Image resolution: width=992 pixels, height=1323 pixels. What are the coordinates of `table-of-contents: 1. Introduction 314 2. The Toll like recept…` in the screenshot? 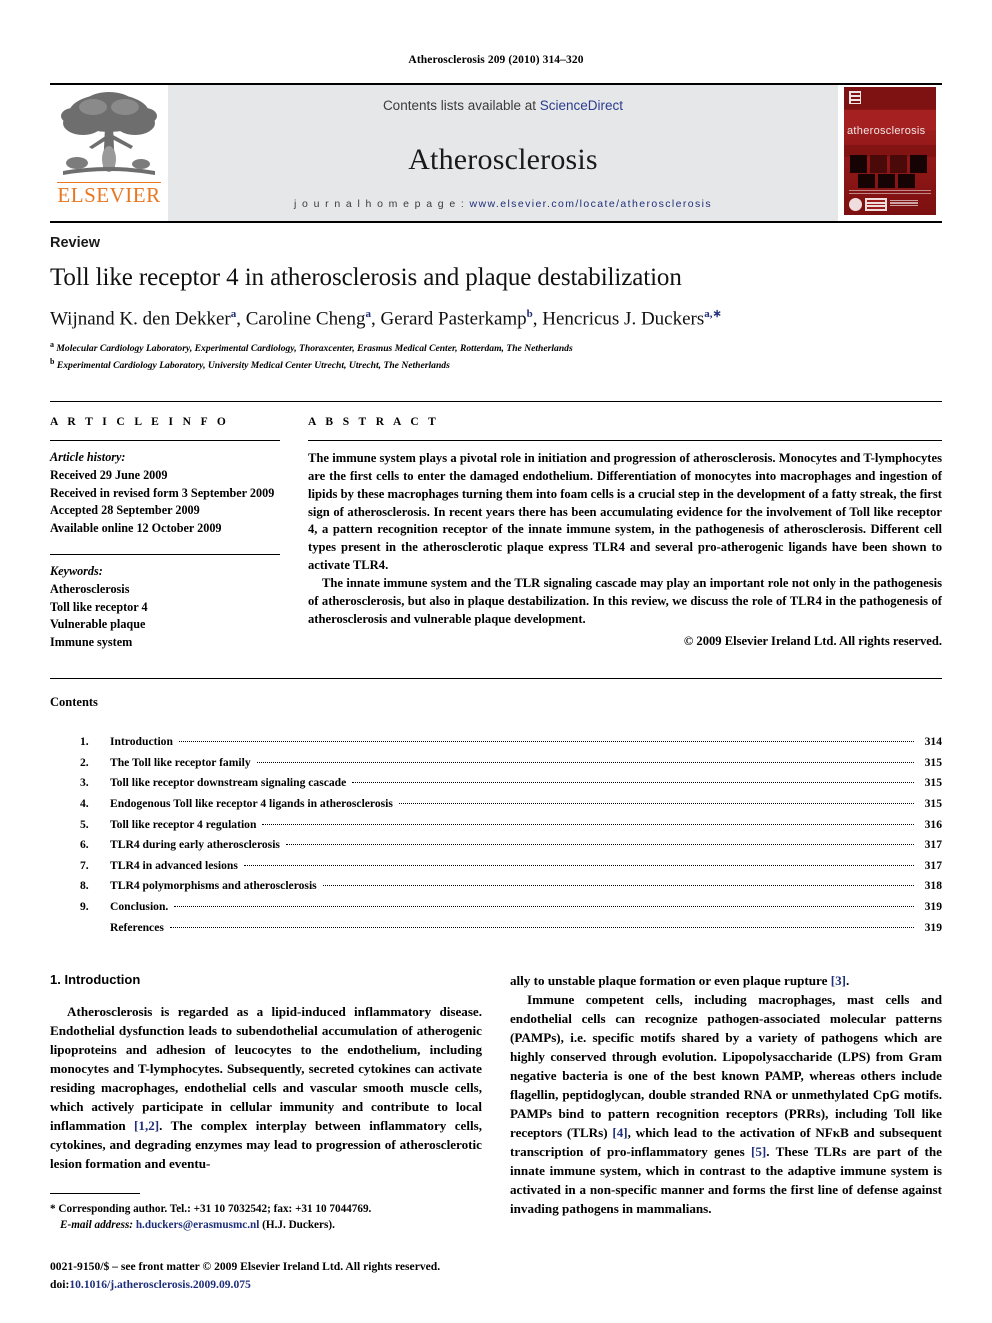 It's located at (496, 835).